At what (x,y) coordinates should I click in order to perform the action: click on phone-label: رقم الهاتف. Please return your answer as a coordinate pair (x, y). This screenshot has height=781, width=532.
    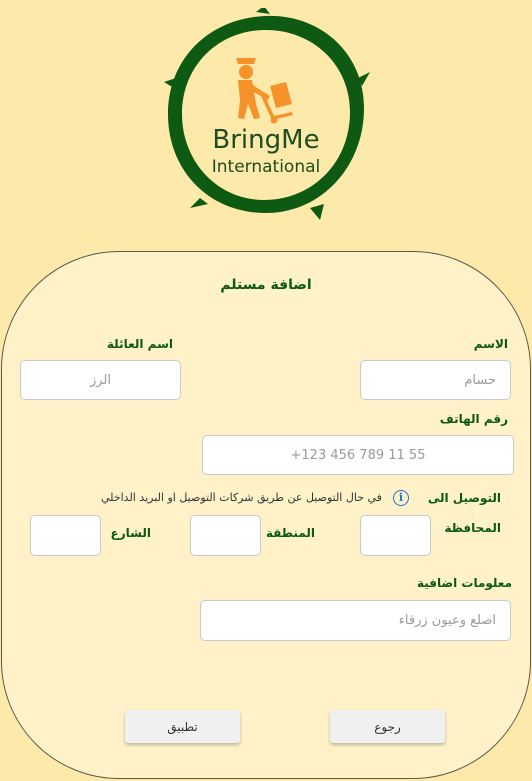
    Looking at the image, I should click on (473, 419).